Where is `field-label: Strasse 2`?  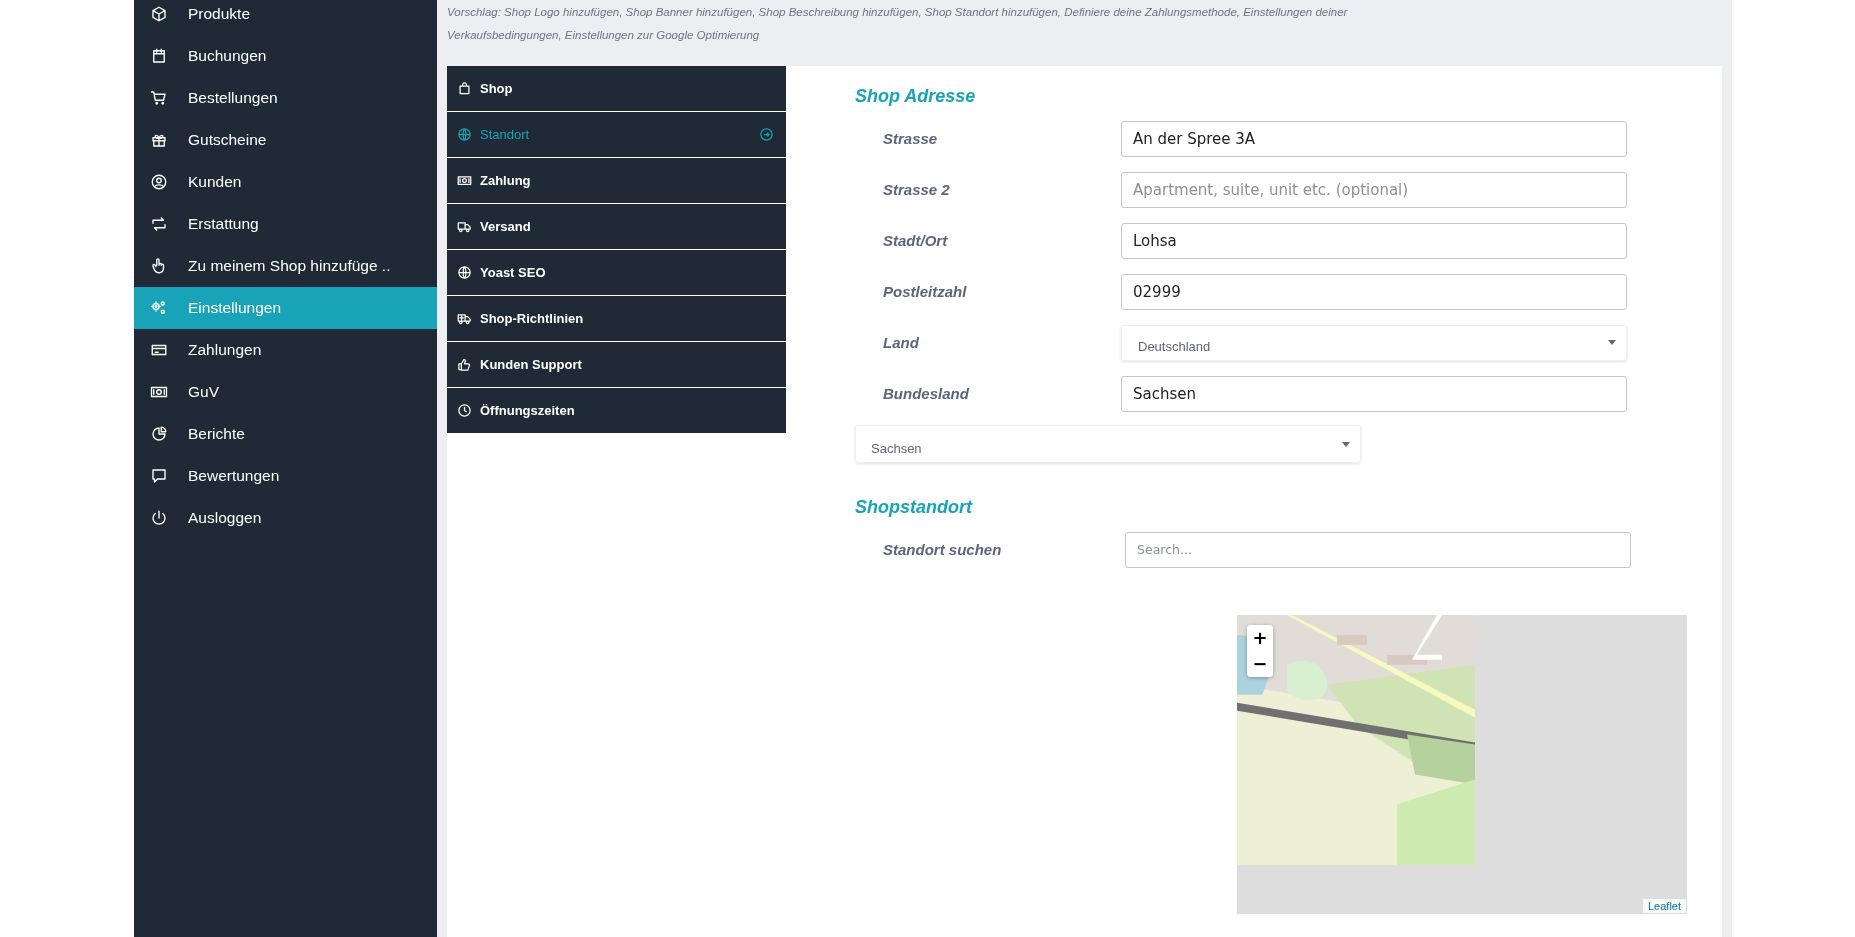
field-label: Strasse 2 is located at coordinates (916, 189).